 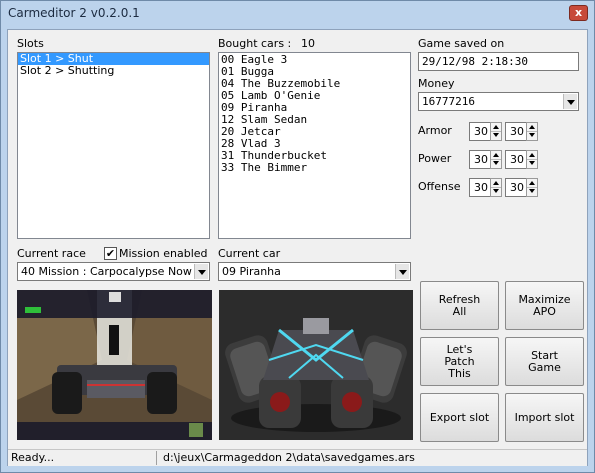 I want to click on patch-button: Let's Patch This, so click(x=459, y=361).